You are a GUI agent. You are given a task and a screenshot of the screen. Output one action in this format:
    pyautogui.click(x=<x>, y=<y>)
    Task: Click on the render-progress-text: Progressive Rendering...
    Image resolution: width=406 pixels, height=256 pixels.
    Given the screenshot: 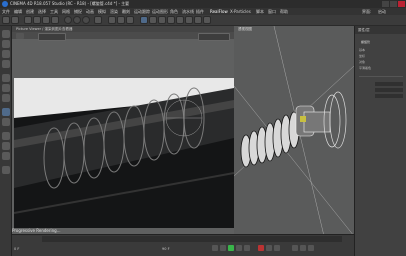 What is the action you would take?
    pyautogui.click(x=36, y=230)
    